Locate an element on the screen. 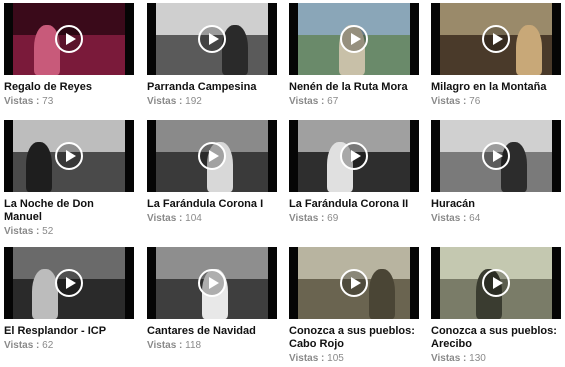 The width and height of the screenshot is (565, 367). views-value: 73 is located at coordinates (48, 101).